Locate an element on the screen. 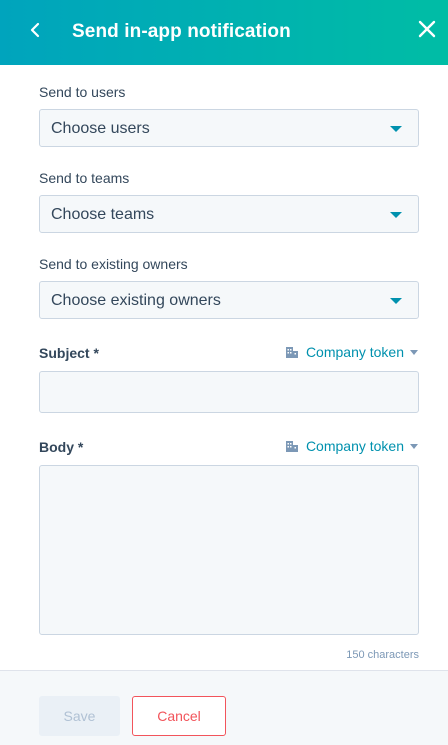 The width and height of the screenshot is (448, 745). subject-input is located at coordinates (229, 392).